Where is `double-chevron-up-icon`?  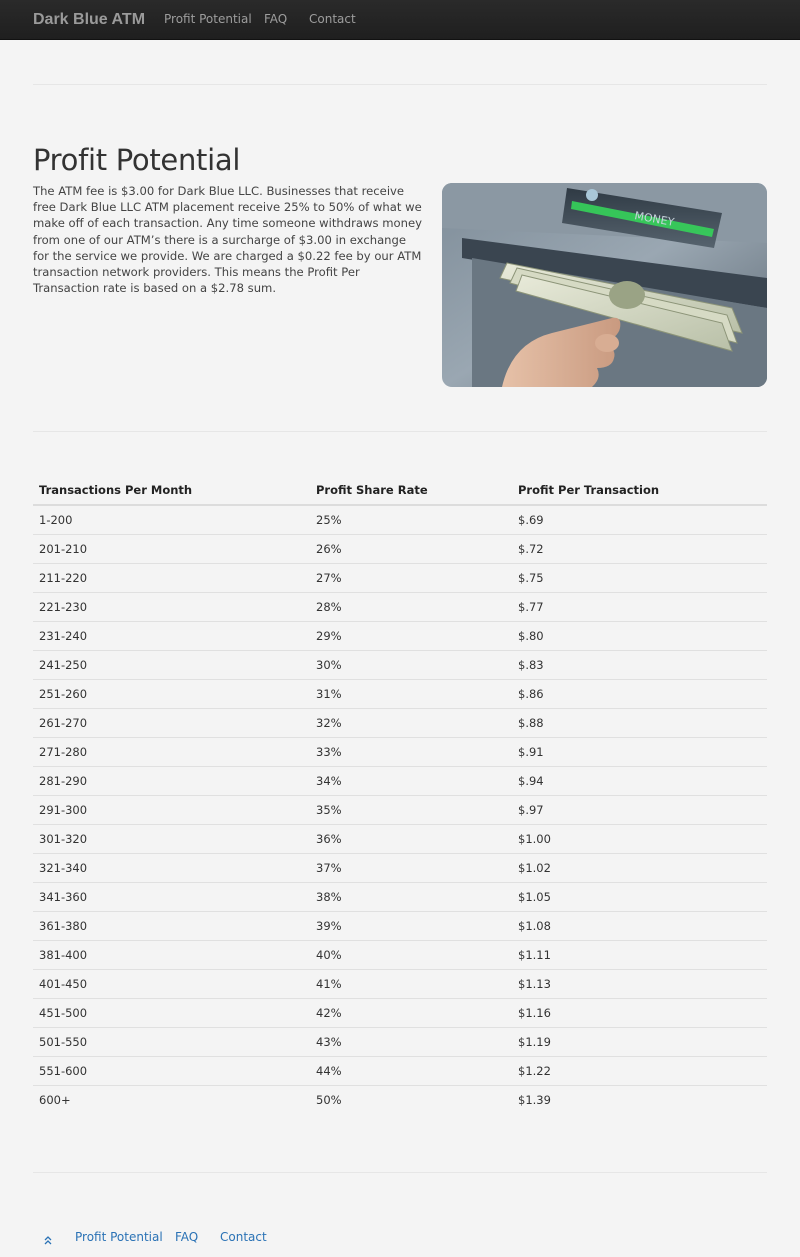
double-chevron-up-icon is located at coordinates (48, 1238).